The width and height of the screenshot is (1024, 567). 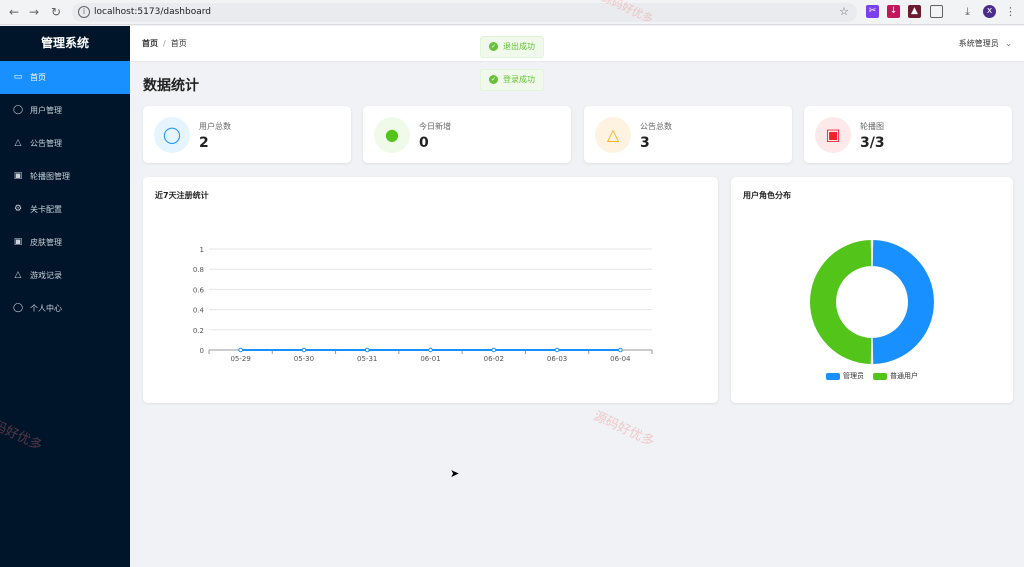 I want to click on url-text: localhost:5173/dashboard, so click(x=152, y=12).